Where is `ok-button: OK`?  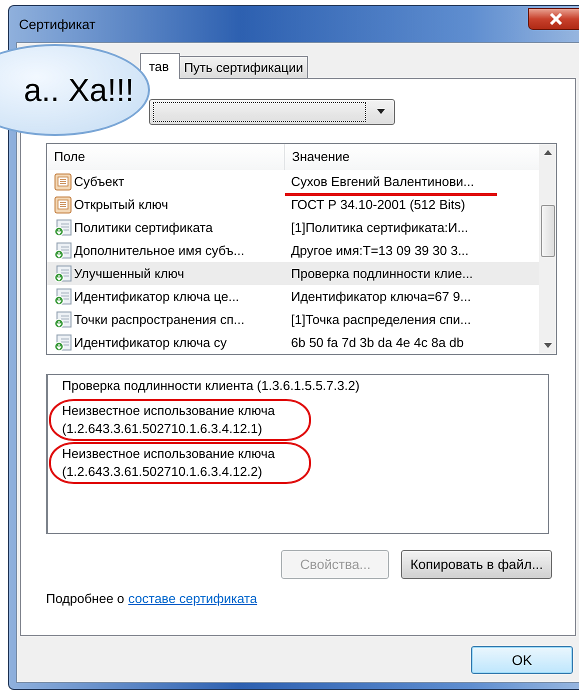
ok-button: OK is located at coordinates (522, 660).